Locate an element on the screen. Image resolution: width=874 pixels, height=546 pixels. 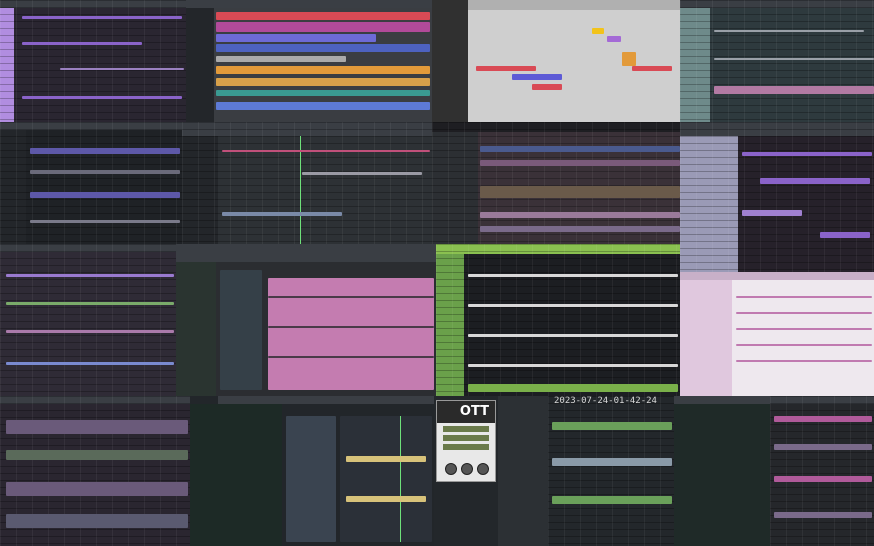
plugin-title: OTT is located at coordinates (466, 412).